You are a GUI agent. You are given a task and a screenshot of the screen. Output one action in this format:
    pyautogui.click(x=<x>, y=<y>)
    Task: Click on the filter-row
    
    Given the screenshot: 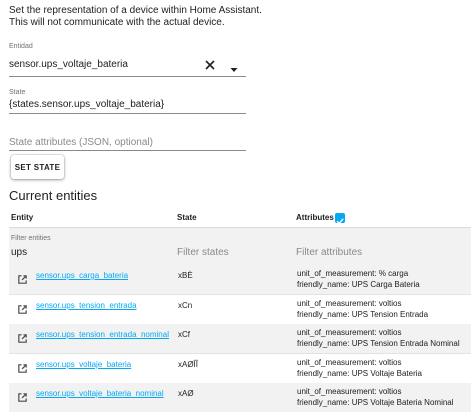 What is the action you would take?
    pyautogui.click(x=240, y=247)
    